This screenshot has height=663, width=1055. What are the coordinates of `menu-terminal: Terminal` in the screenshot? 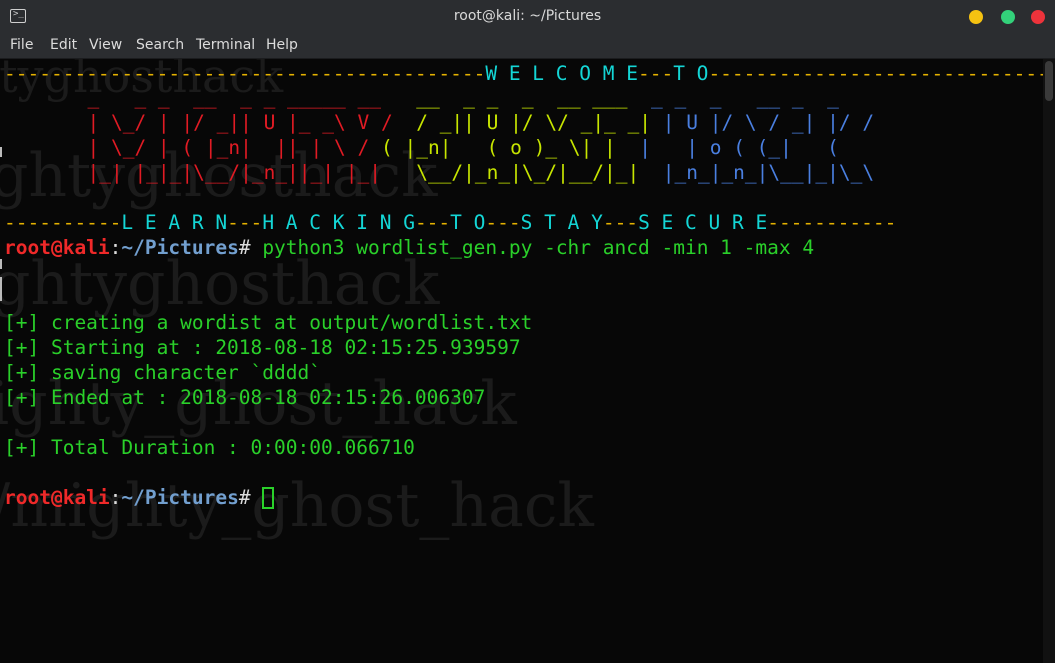 It's located at (225, 45).